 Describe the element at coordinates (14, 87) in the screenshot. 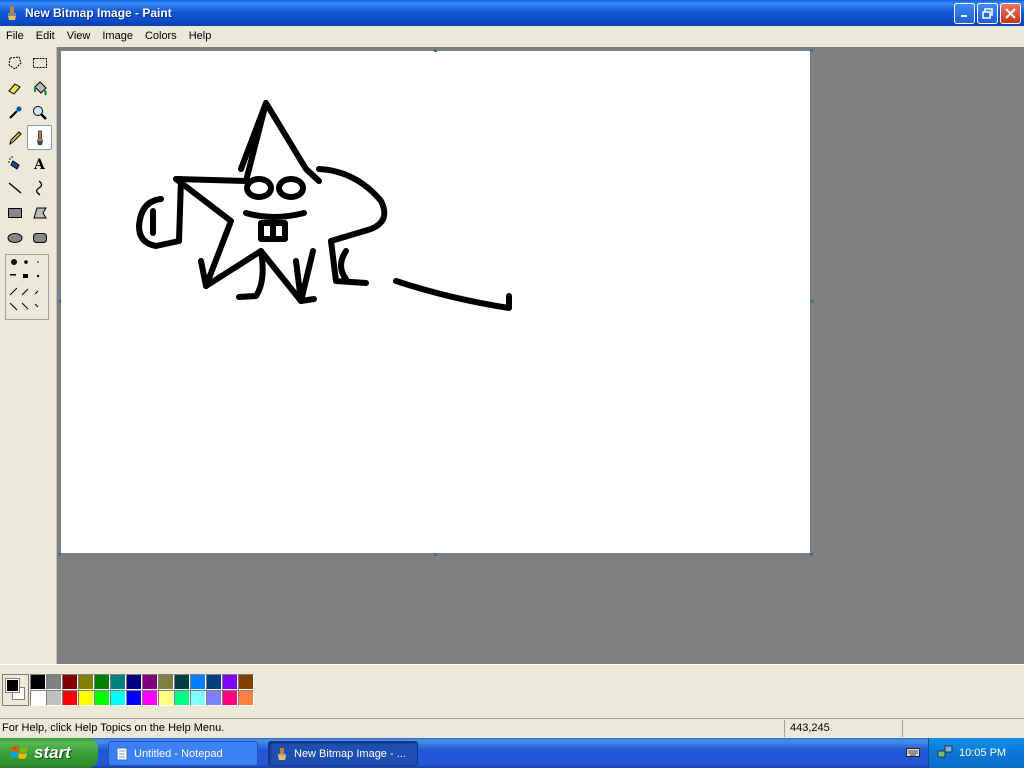

I see `eraser-tool-icon` at that location.